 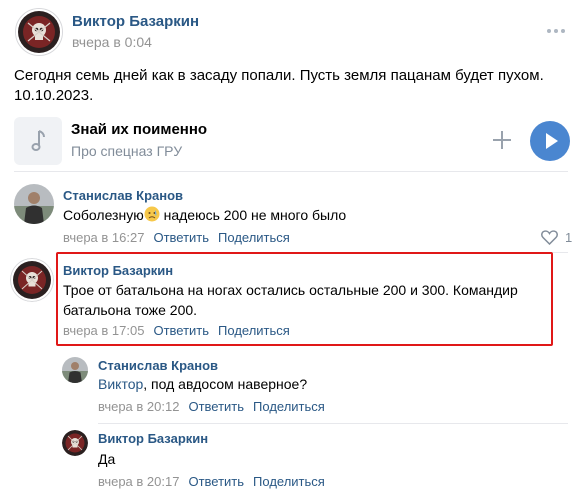 What do you see at coordinates (103, 215) in the screenshot?
I see `comment-text-part: Соболезную` at bounding box center [103, 215].